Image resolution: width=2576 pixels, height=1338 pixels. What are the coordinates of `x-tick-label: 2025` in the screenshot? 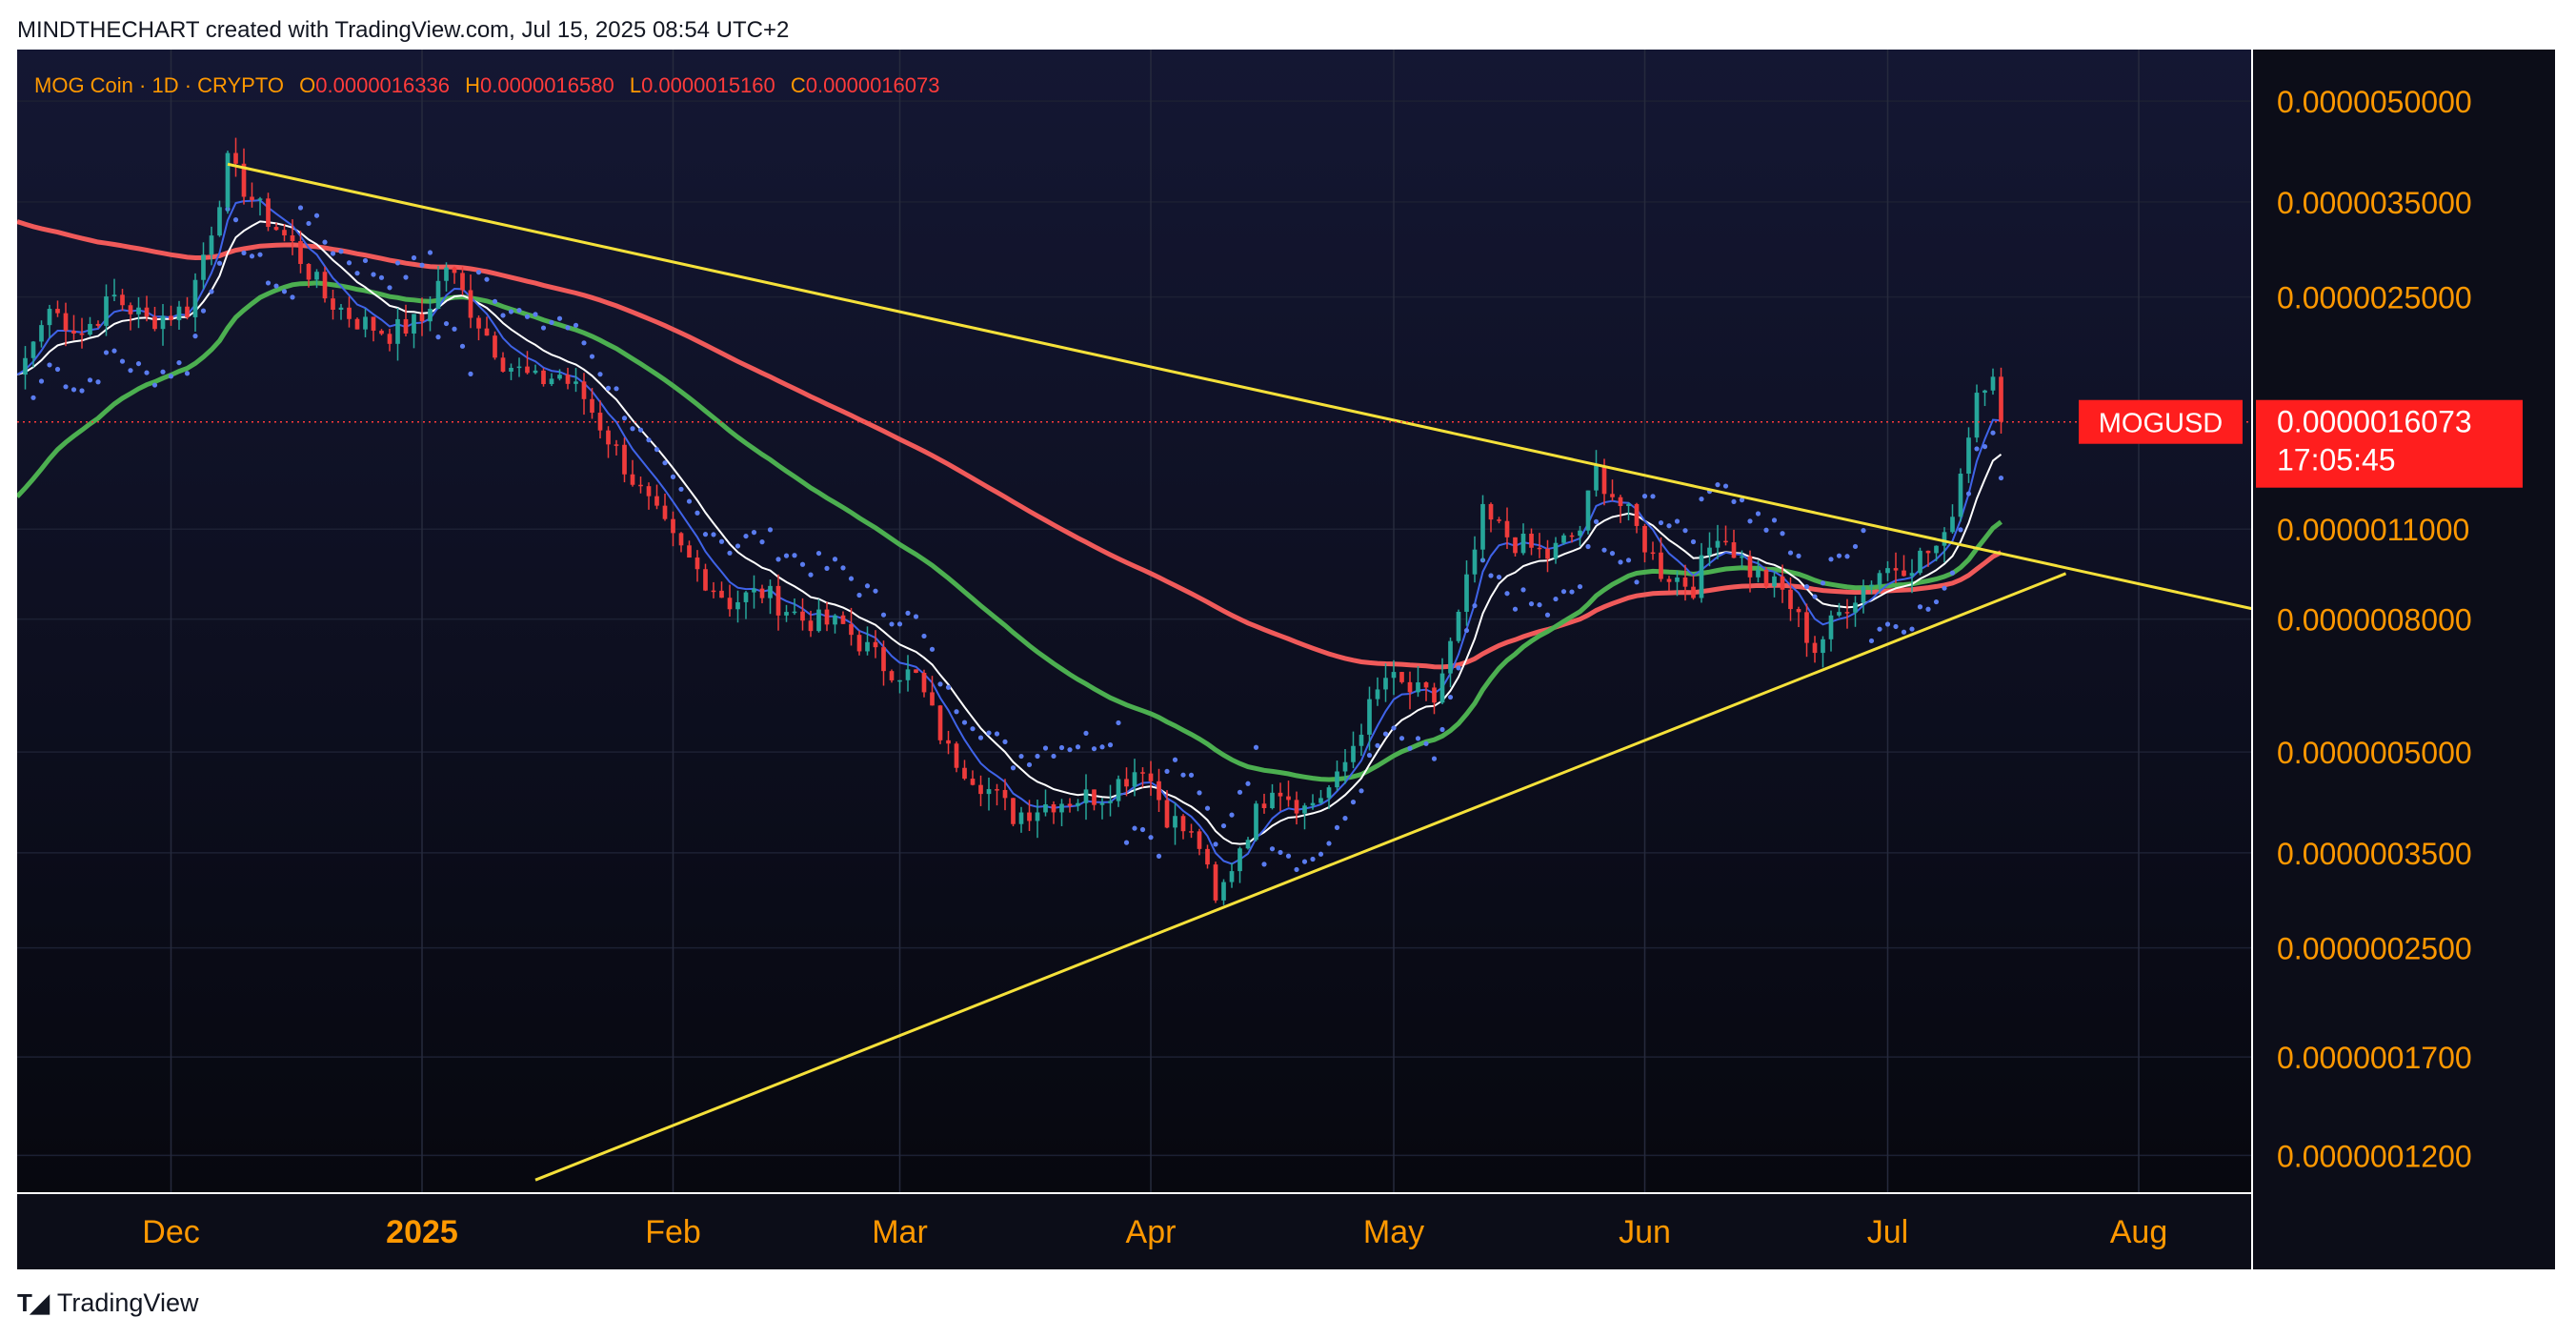 It's located at (422, 1232).